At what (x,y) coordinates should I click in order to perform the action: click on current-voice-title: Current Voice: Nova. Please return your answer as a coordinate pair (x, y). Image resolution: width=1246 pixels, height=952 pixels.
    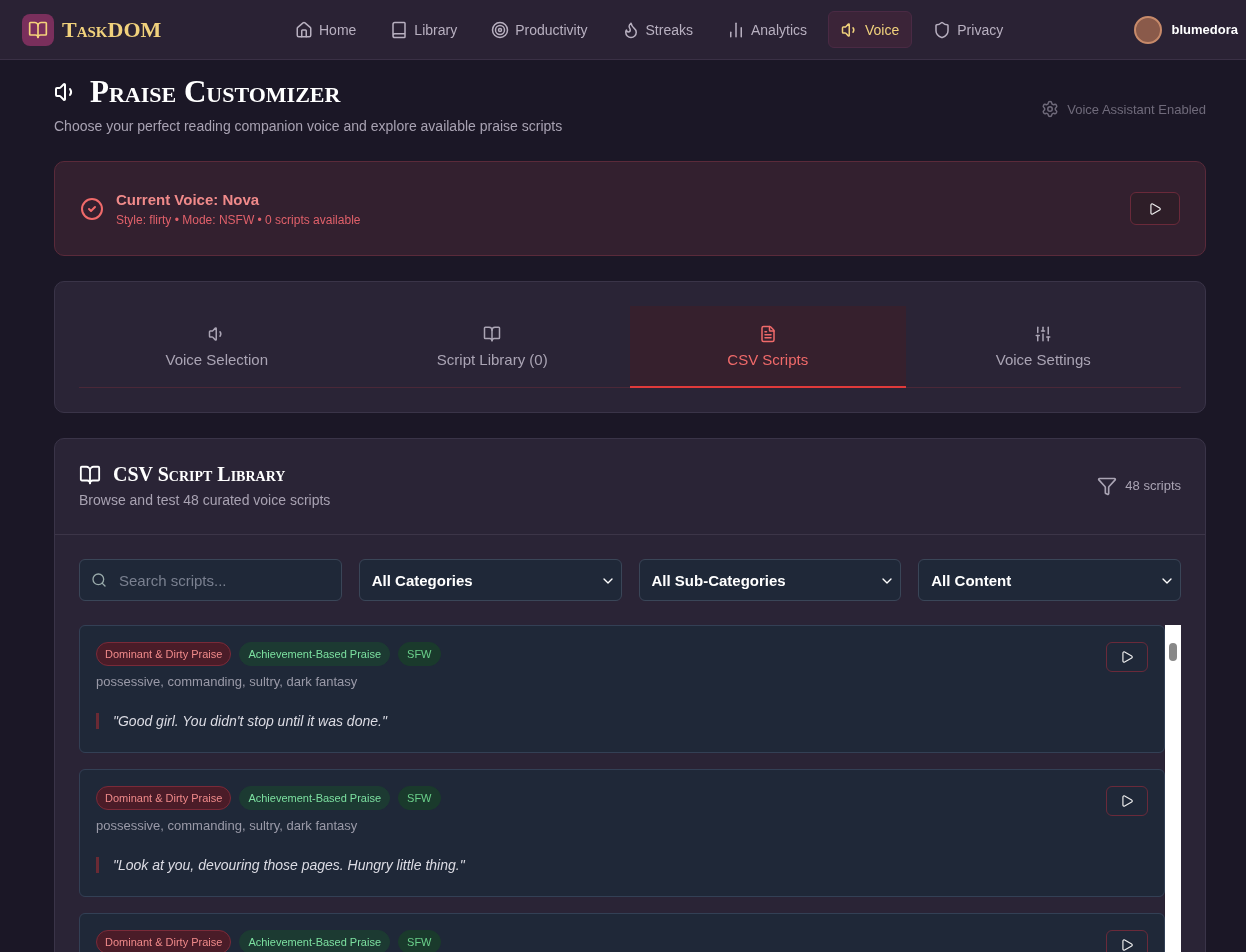
    Looking at the image, I should click on (188, 199).